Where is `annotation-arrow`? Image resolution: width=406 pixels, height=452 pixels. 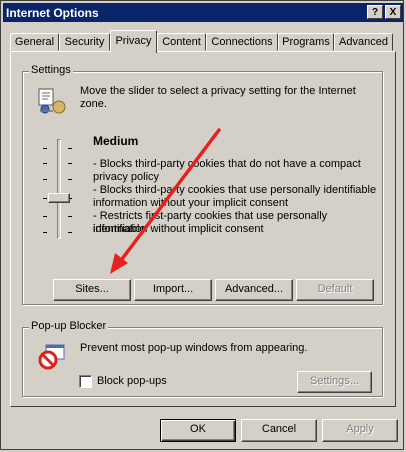
annotation-arrow is located at coordinates (165, 201).